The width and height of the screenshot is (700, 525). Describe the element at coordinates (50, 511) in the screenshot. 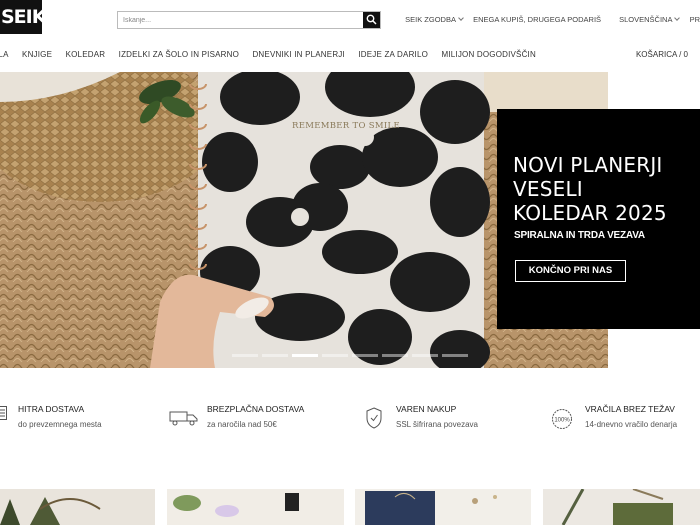

I see `plant-image` at that location.